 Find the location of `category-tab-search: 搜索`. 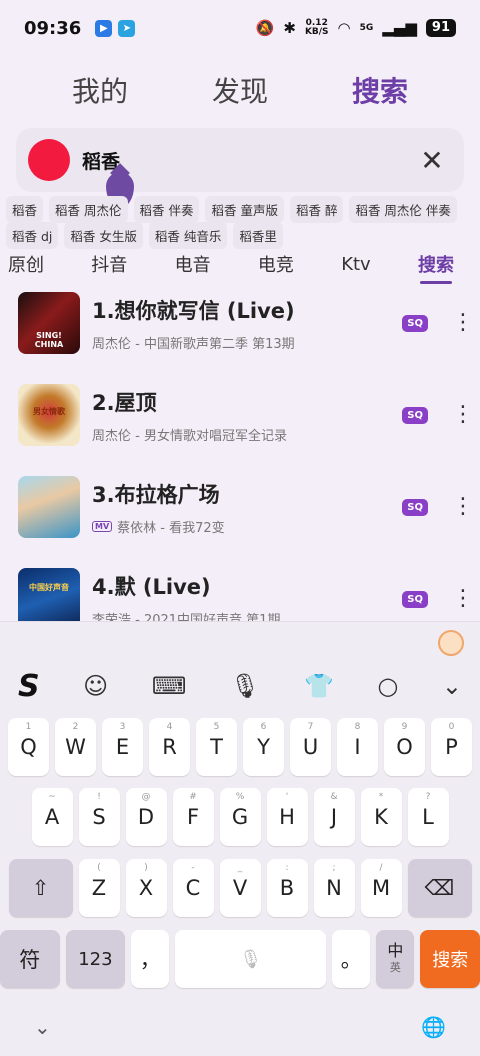

category-tab-search: 搜索 is located at coordinates (436, 267).